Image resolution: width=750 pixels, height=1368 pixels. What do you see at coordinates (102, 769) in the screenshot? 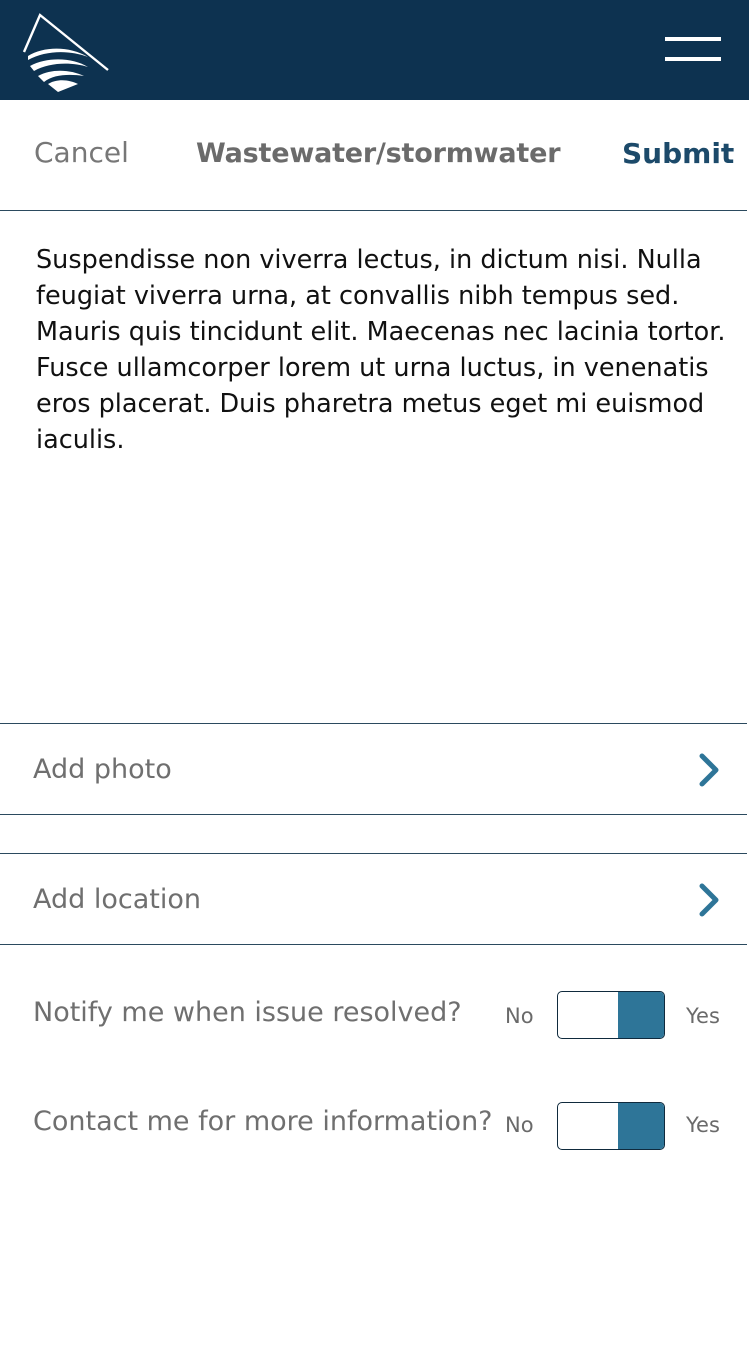
I see `add-photo-label: Add photo` at bounding box center [102, 769].